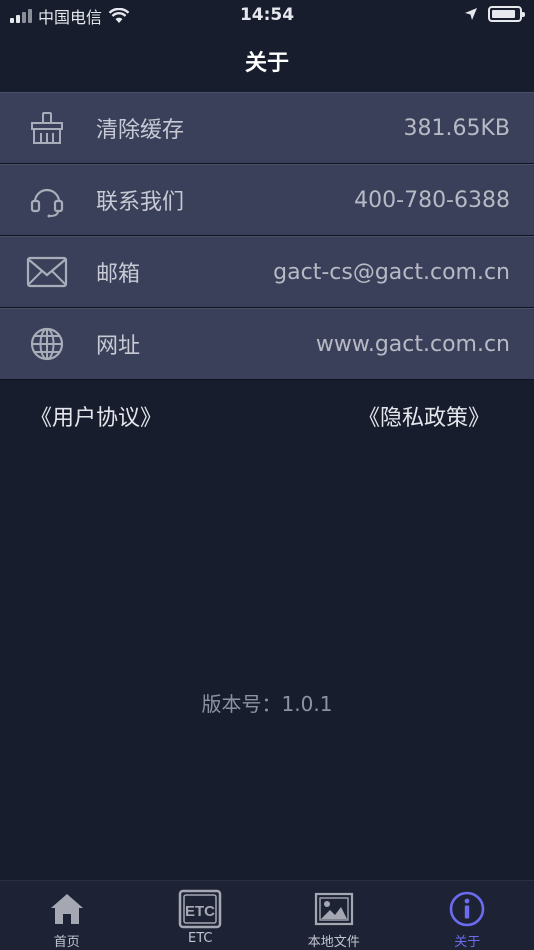 The height and width of the screenshot is (950, 534). I want to click on status-time: 14:54, so click(267, 15).